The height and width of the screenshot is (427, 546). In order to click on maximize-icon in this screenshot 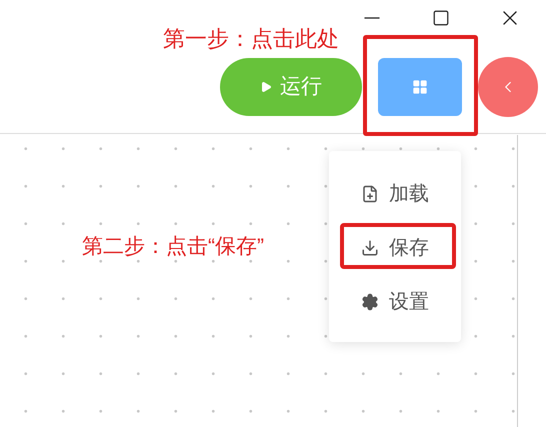, I will do `click(441, 18)`.